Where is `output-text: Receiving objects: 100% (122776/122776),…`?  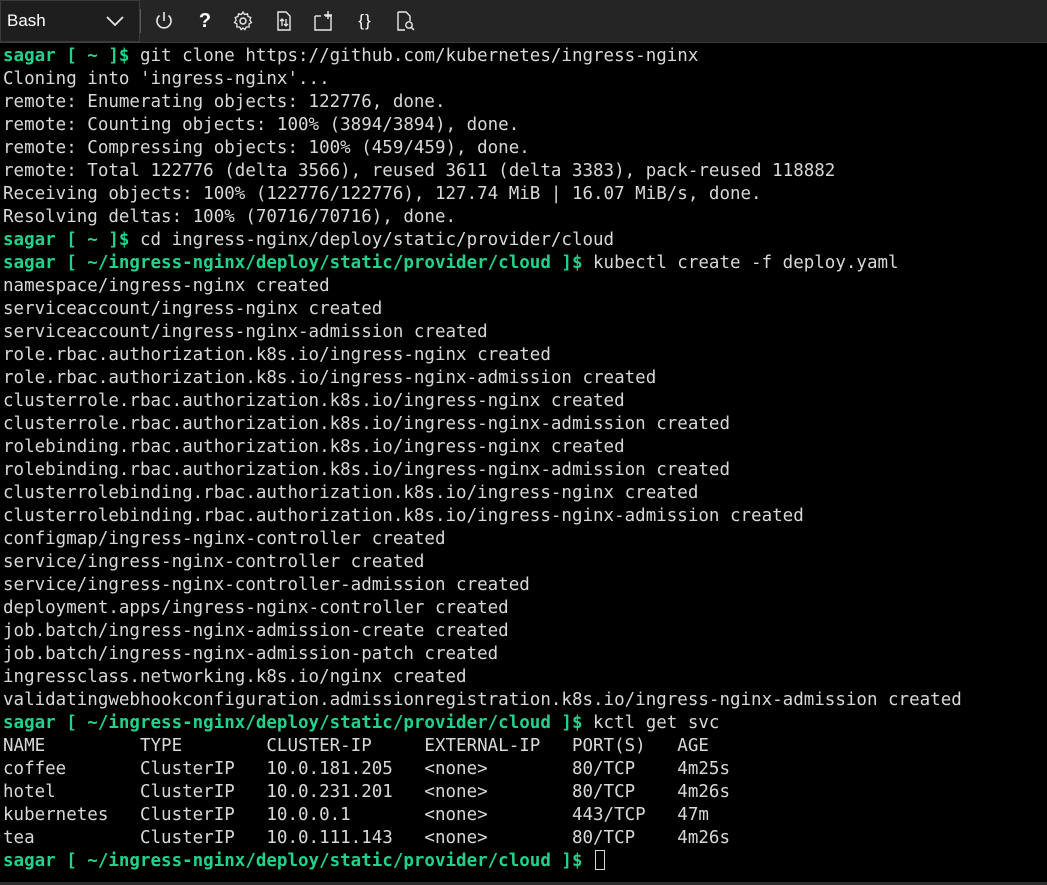
output-text: Receiving objects: 100% (122776/122776),… is located at coordinates (382, 194).